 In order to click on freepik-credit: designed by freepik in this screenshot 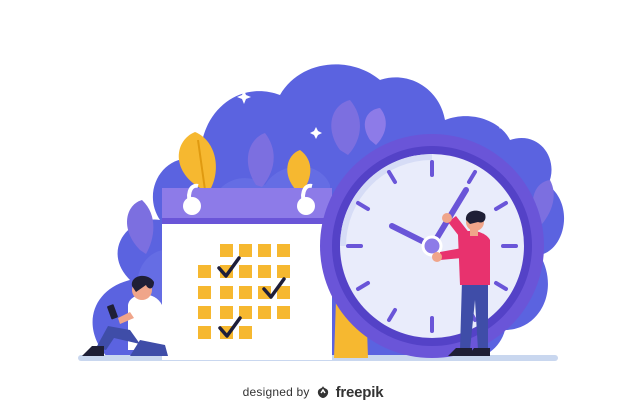, I will do `click(313, 392)`.